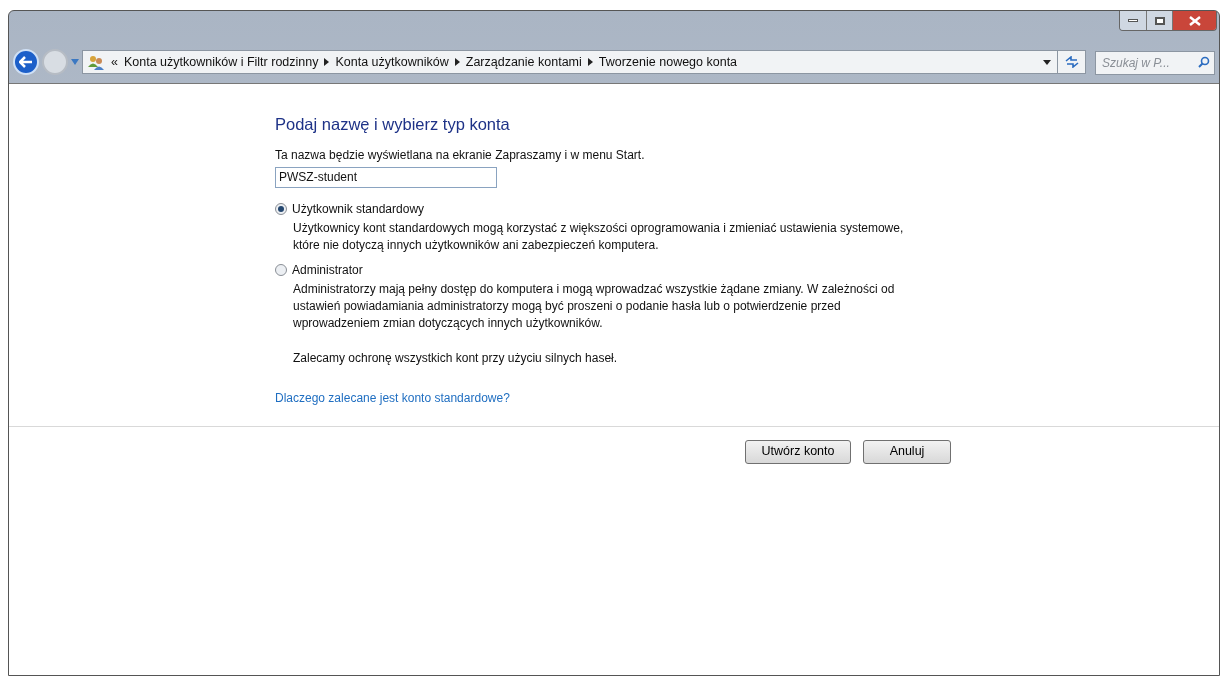  I want to click on address-bar: « Konta użytkowników i Filtr rodzinny Konta użytkowników Zarządzanie kontami Tworzenie nowego konta, so click(584, 62).